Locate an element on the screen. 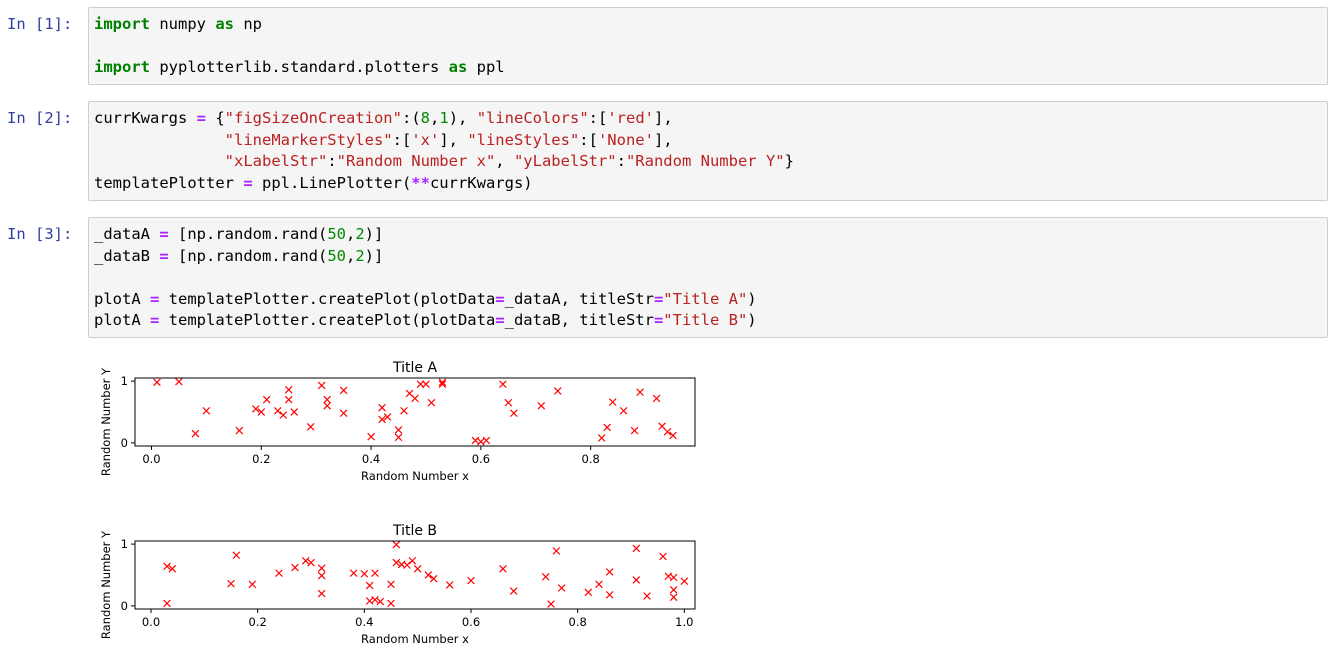 The width and height of the screenshot is (1340, 655). code-token: [np.random.rand( is located at coordinates (248, 255).